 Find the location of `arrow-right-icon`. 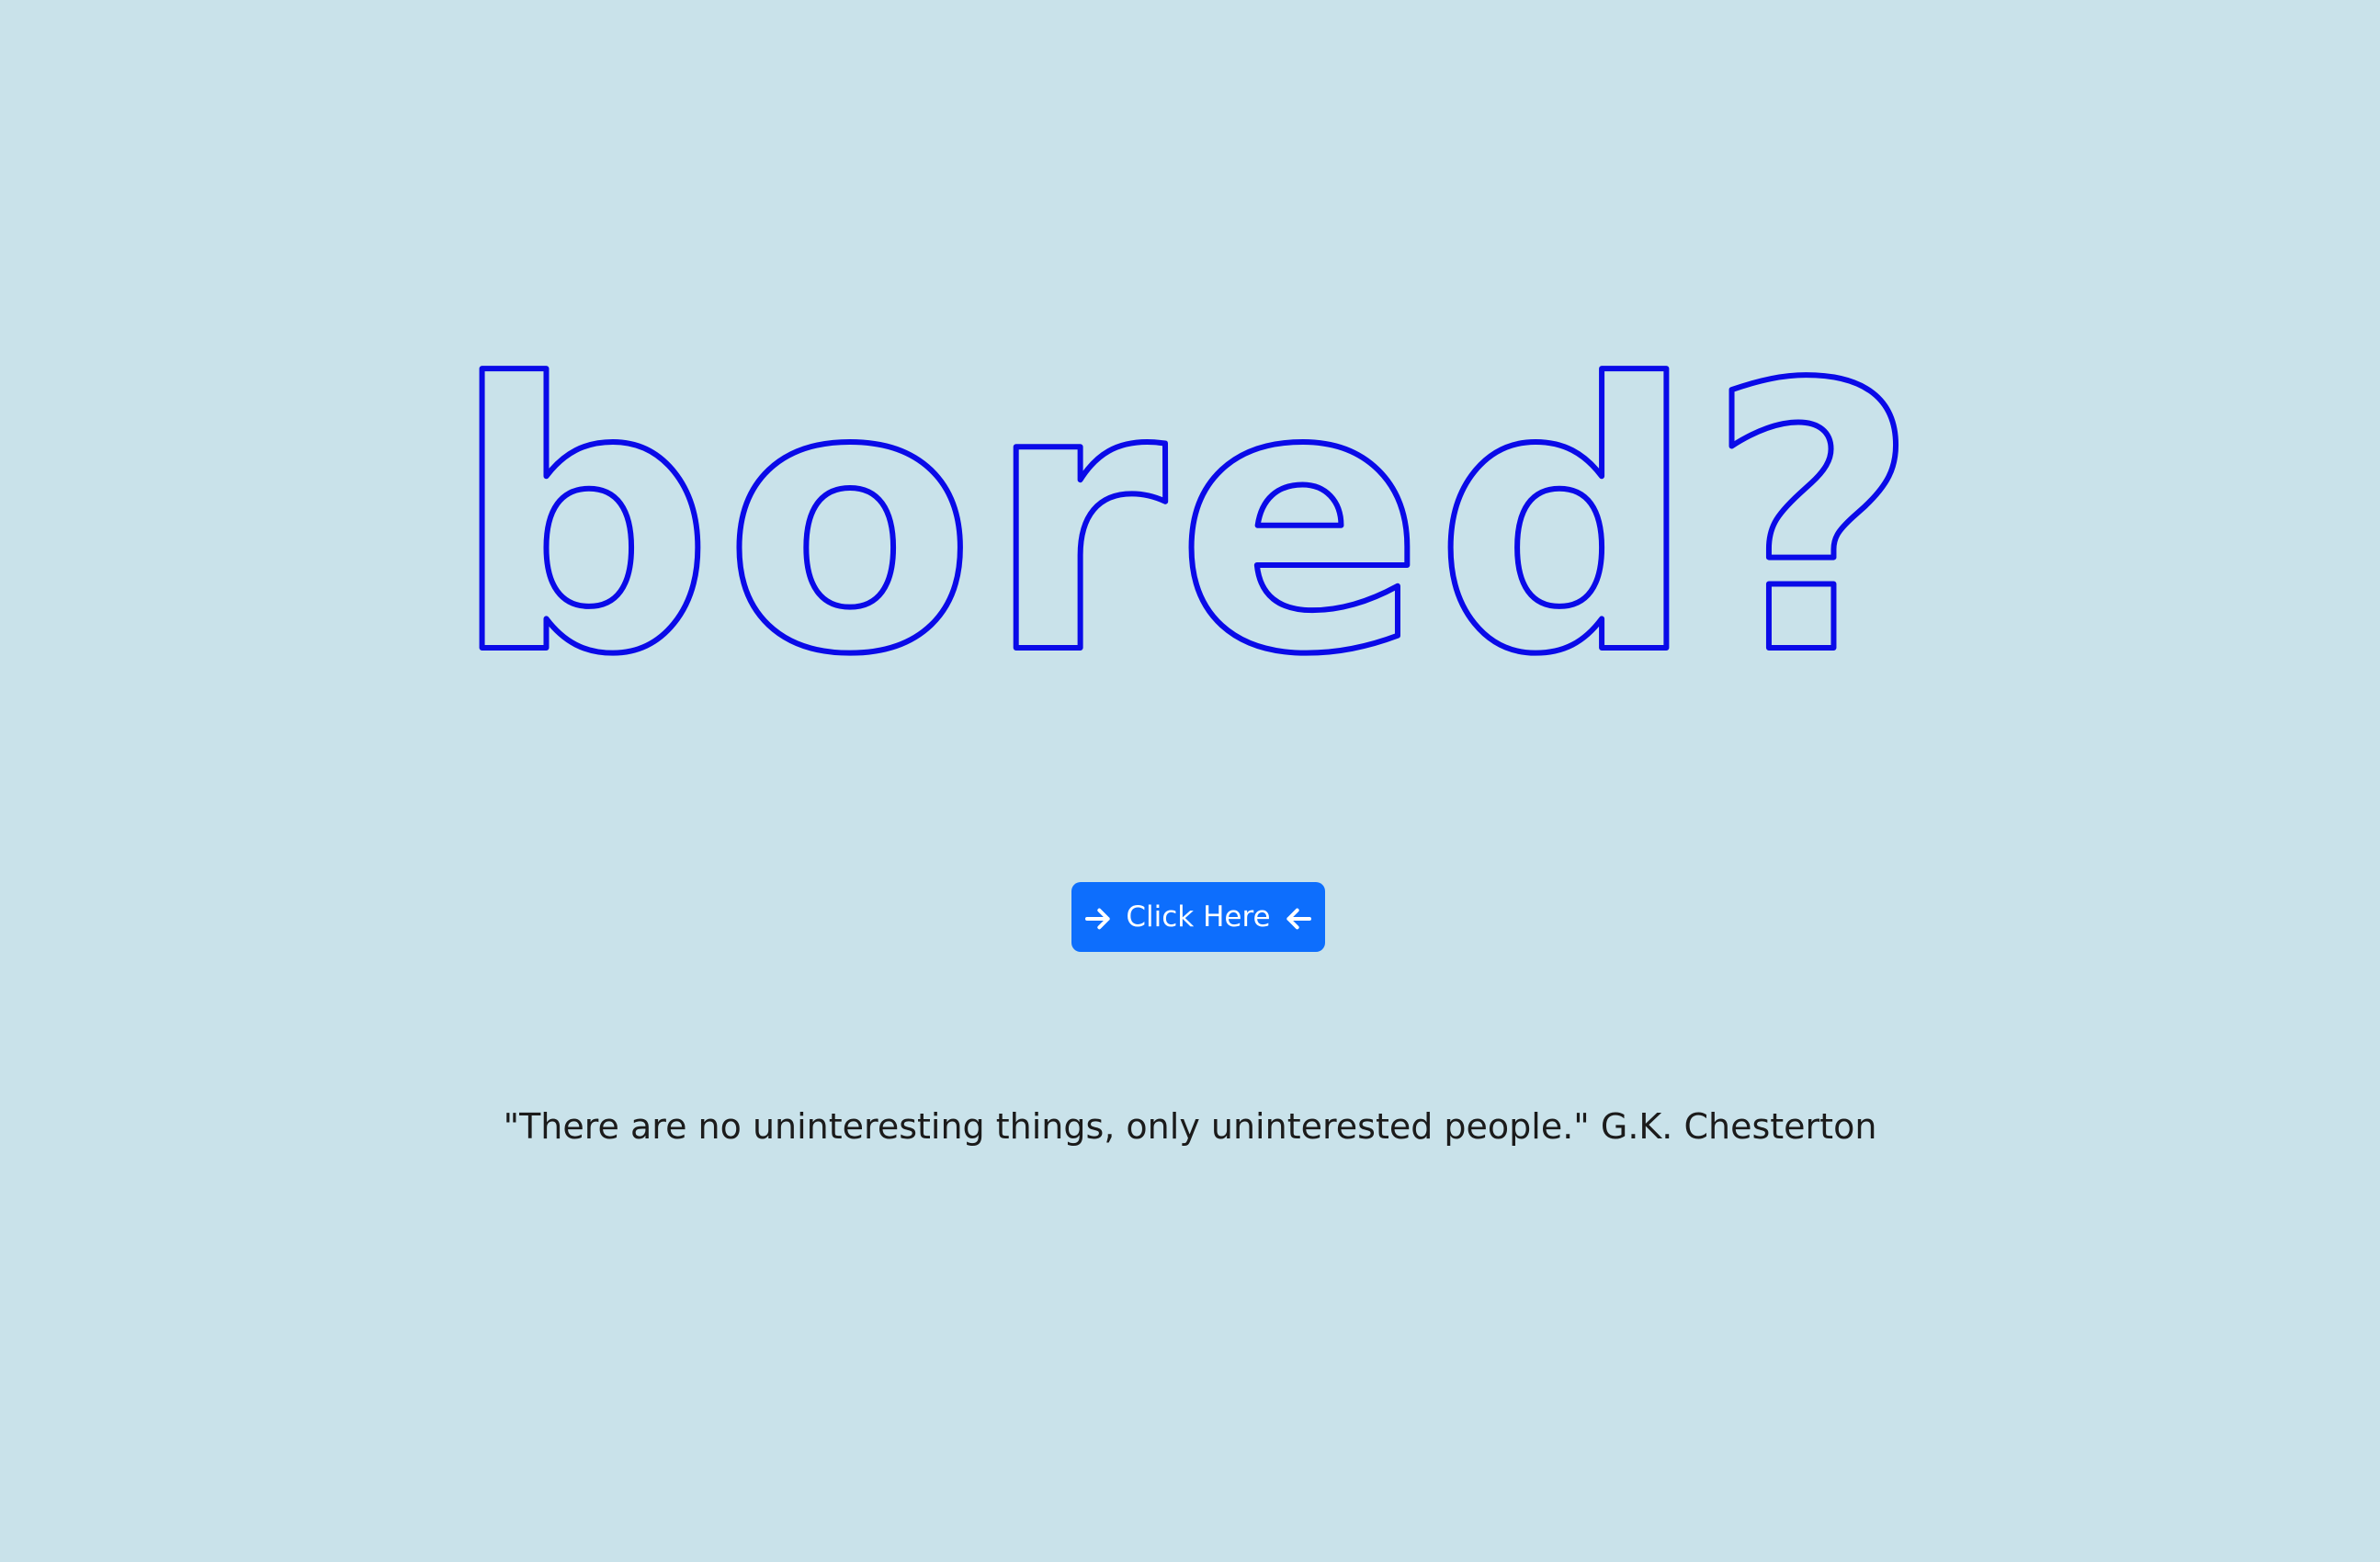

arrow-right-icon is located at coordinates (1098, 919).